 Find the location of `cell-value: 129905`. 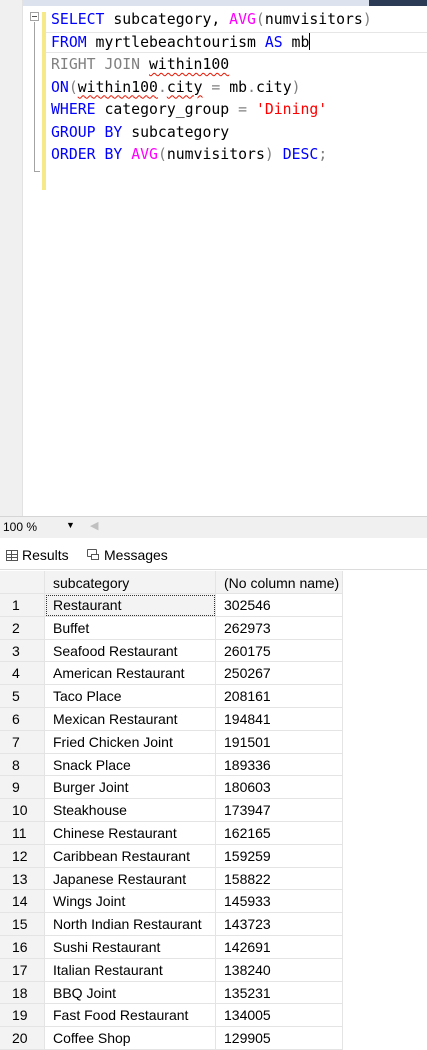

cell-value: 129905 is located at coordinates (279, 1038).